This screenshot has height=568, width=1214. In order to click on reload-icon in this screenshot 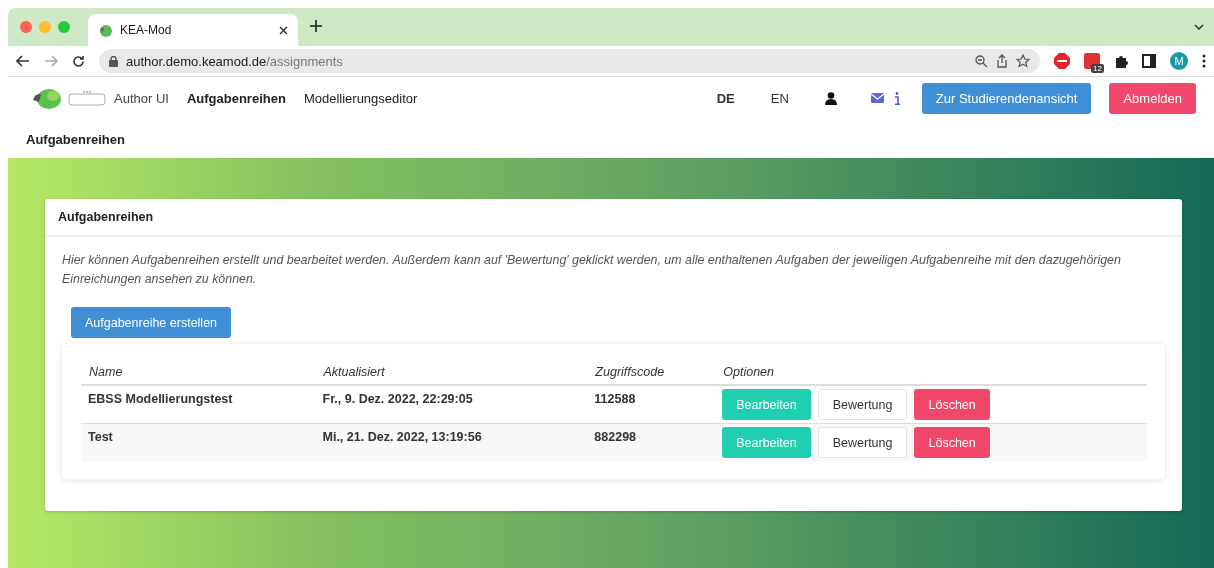, I will do `click(78, 61)`.